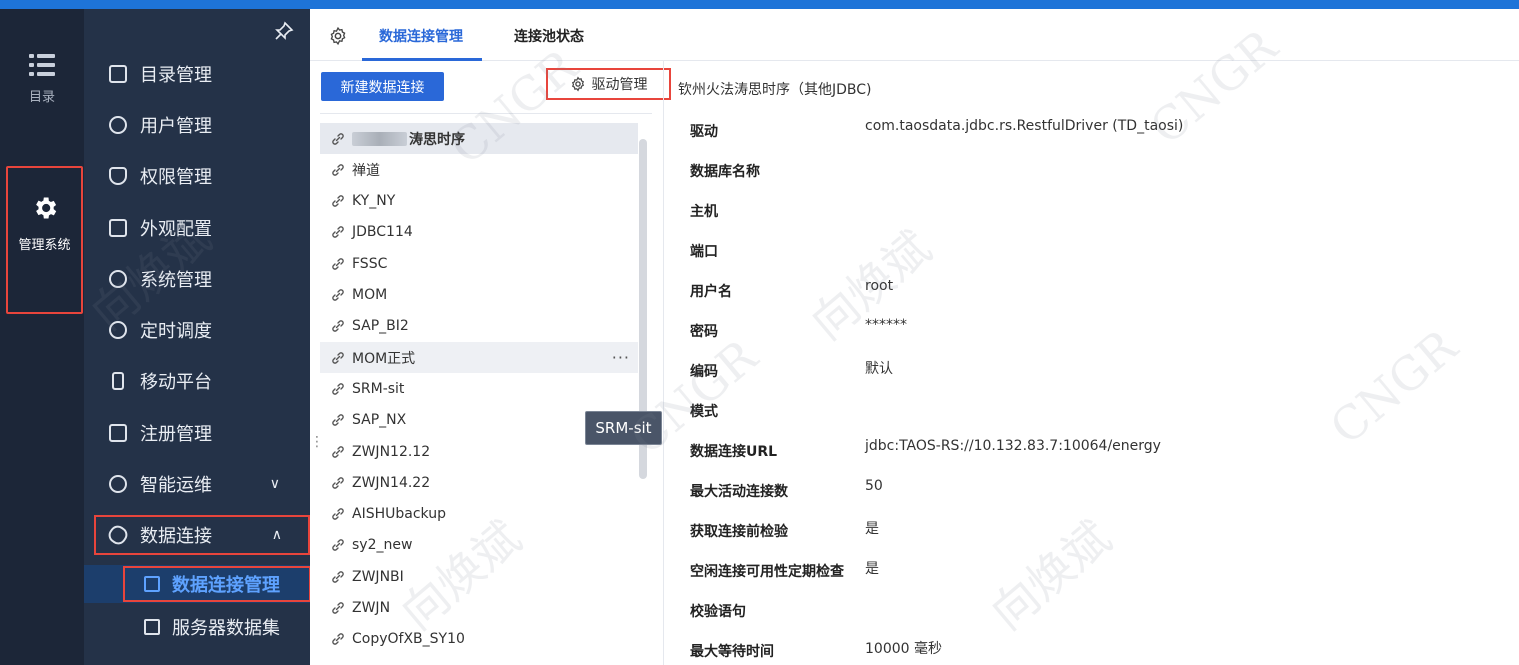 This screenshot has height=665, width=1519. Describe the element at coordinates (118, 330) in the screenshot. I see `timer-icon` at that location.